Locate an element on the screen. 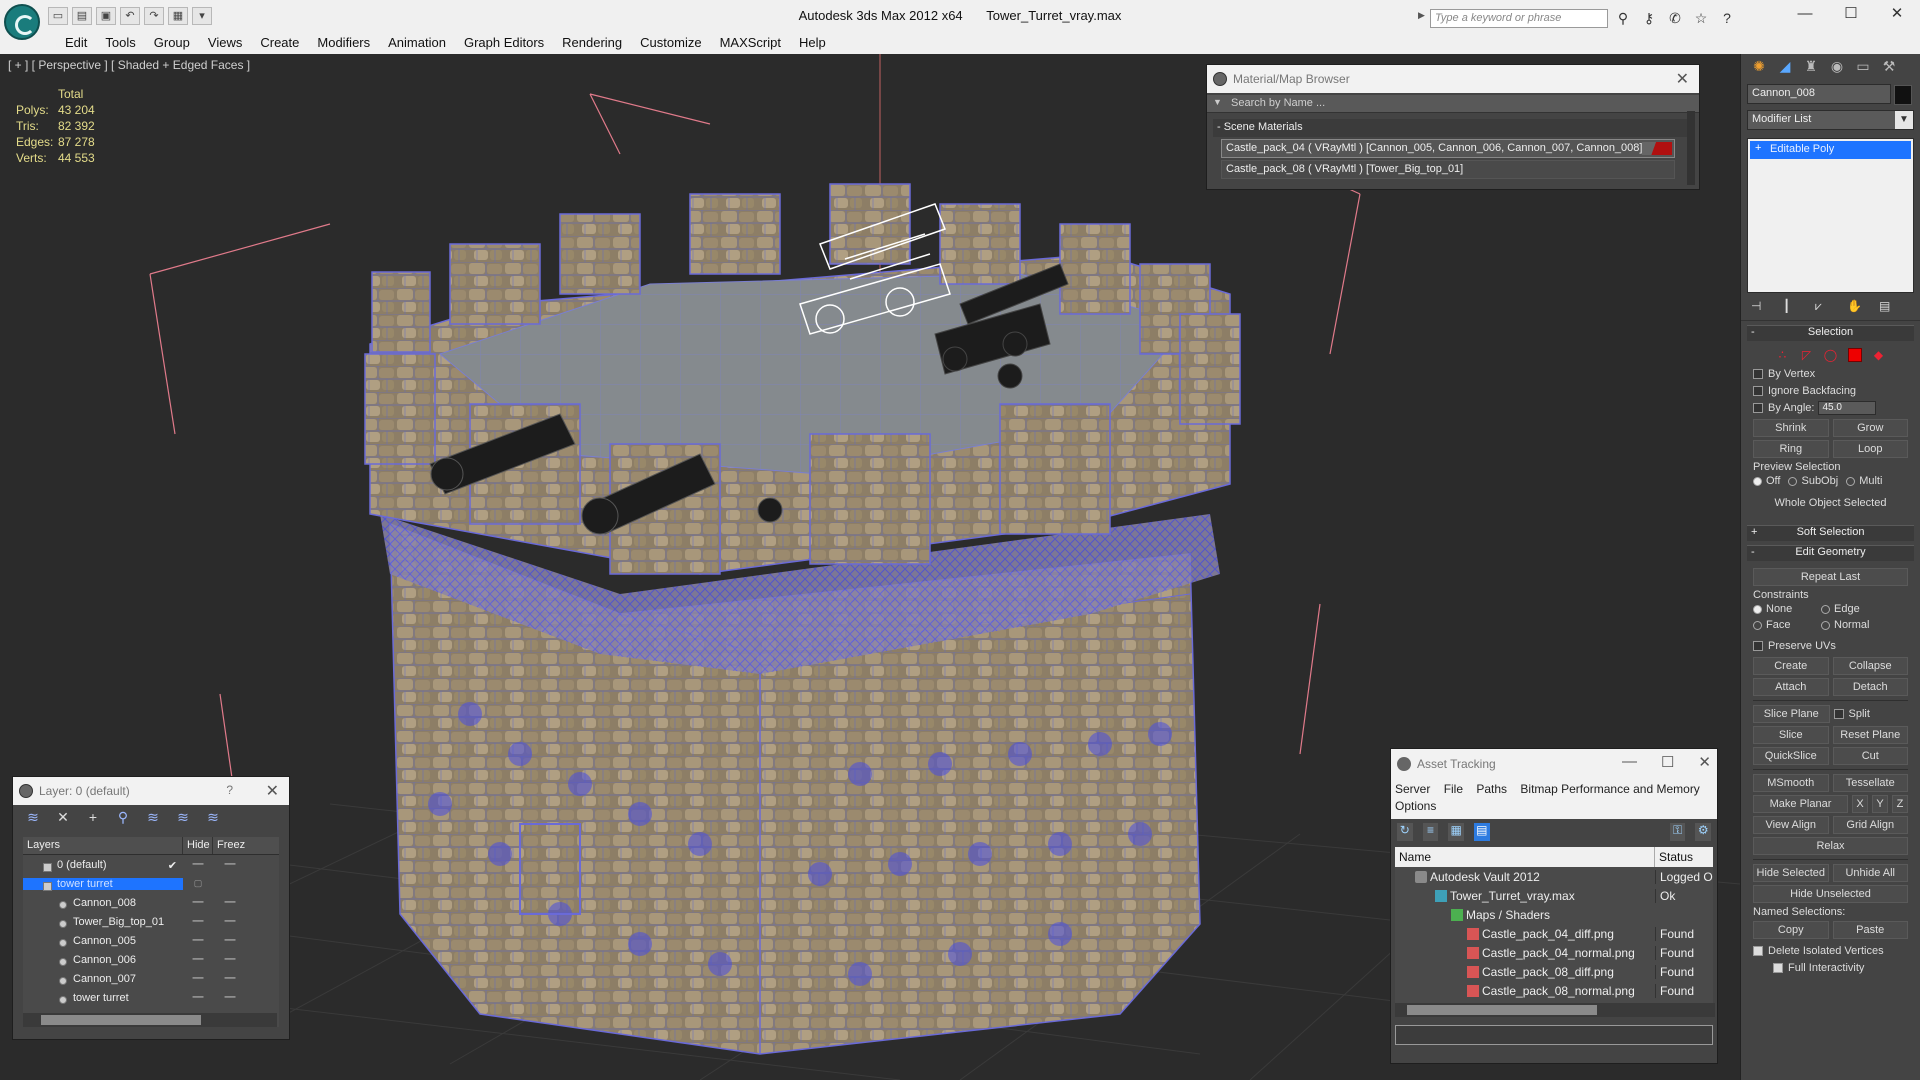 Image resolution: width=1920 pixels, height=1080 pixels. asset-menu-paths: Paths is located at coordinates (1491, 789).